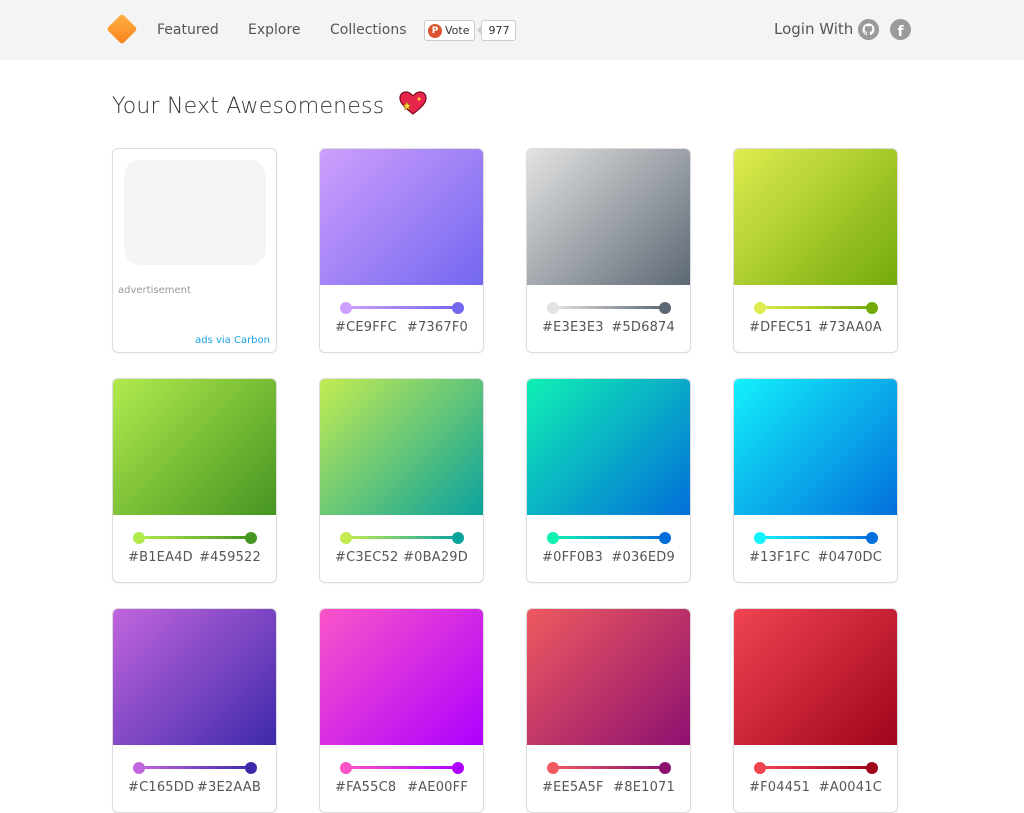 Image resolution: width=1024 pixels, height=813 pixels. I want to click on gradient-card: #EE5A5F #8E1071, so click(608, 710).